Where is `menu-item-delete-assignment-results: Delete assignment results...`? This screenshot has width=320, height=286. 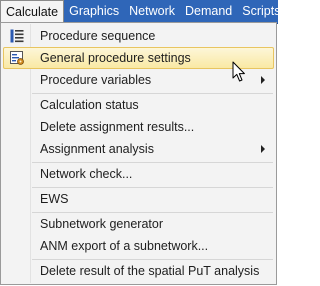 menu-item-delete-assignment-results: Delete assignment results... is located at coordinates (138, 127).